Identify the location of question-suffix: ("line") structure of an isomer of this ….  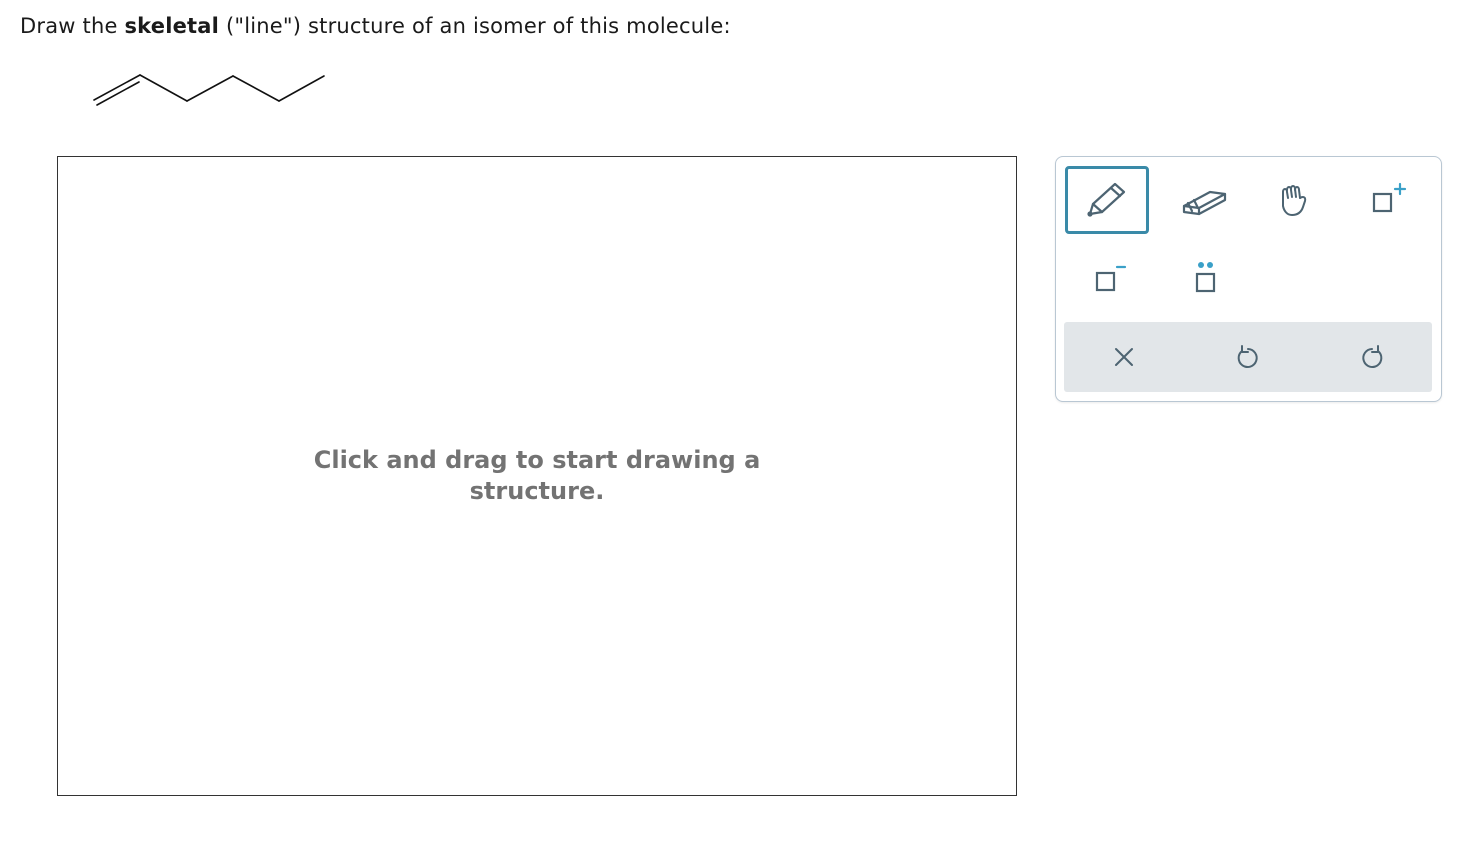
(475, 26).